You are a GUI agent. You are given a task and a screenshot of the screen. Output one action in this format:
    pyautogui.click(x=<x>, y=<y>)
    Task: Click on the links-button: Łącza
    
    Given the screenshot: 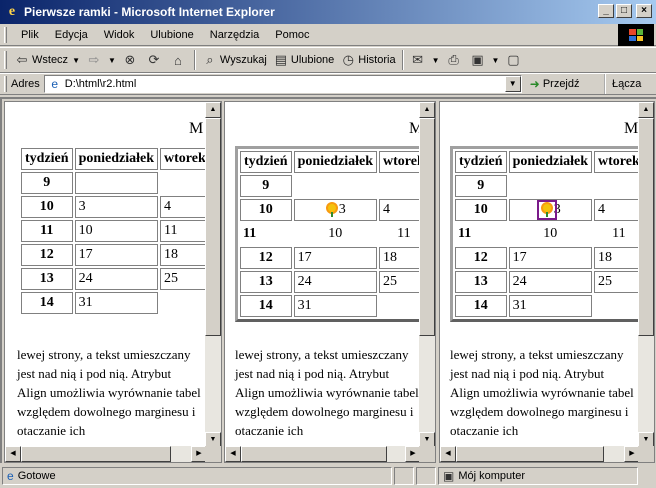 What is the action you would take?
    pyautogui.click(x=630, y=84)
    